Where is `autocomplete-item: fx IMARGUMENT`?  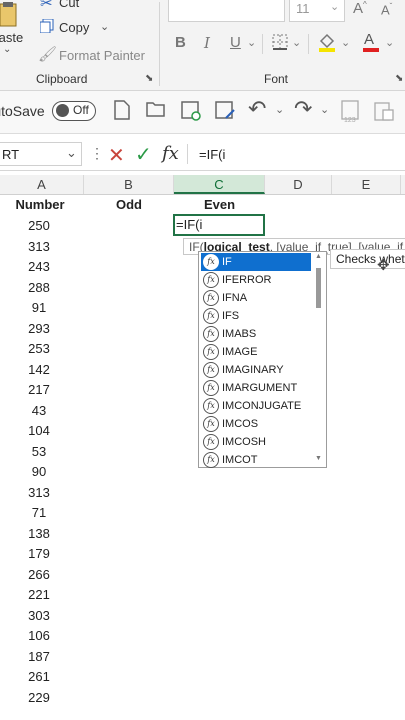
autocomplete-item: fx IMARGUMENT is located at coordinates (256, 388).